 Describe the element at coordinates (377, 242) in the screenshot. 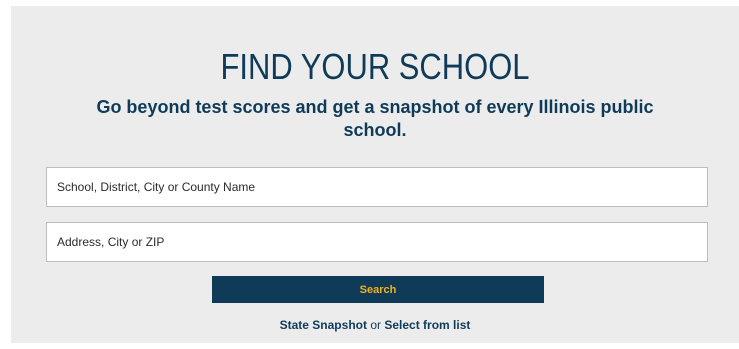

I see `address-input` at that location.